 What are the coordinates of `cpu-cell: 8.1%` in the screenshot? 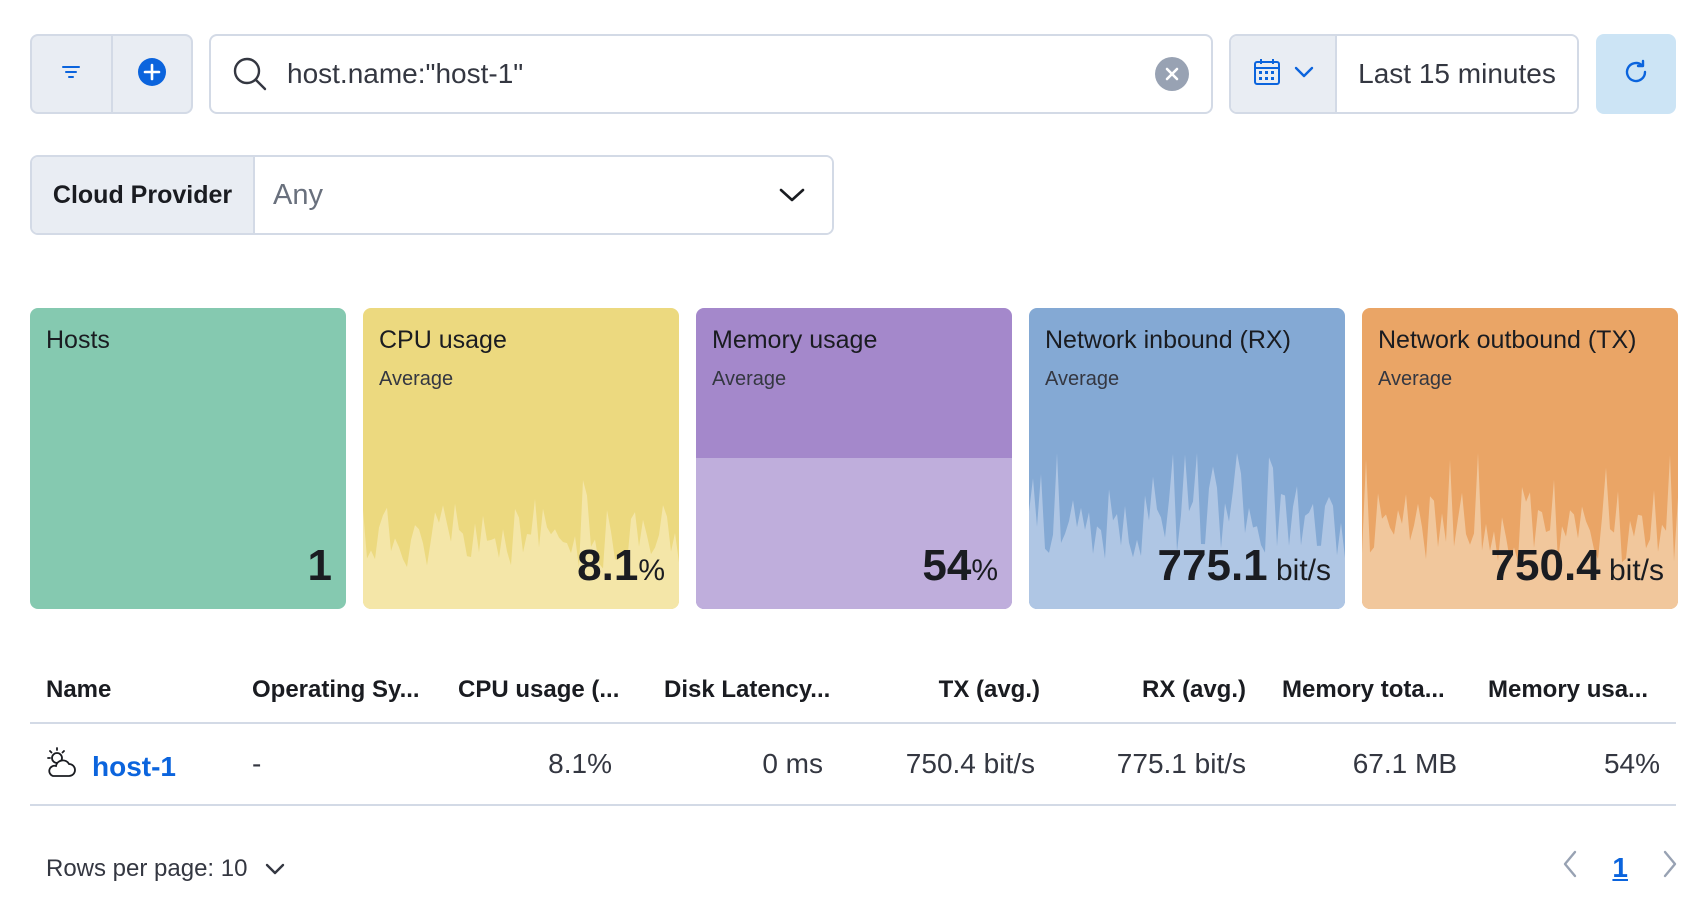 It's located at (580, 763).